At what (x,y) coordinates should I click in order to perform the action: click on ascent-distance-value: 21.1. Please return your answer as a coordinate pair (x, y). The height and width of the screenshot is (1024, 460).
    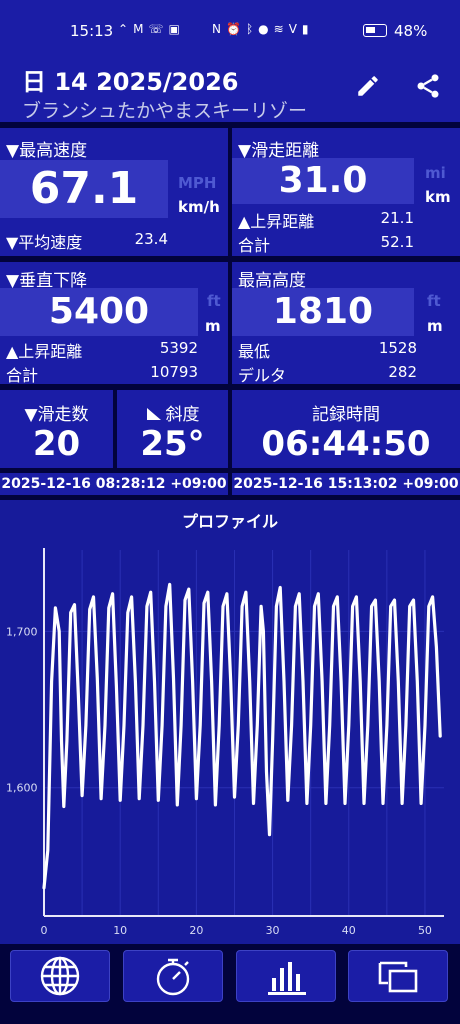
    Looking at the image, I should click on (397, 218).